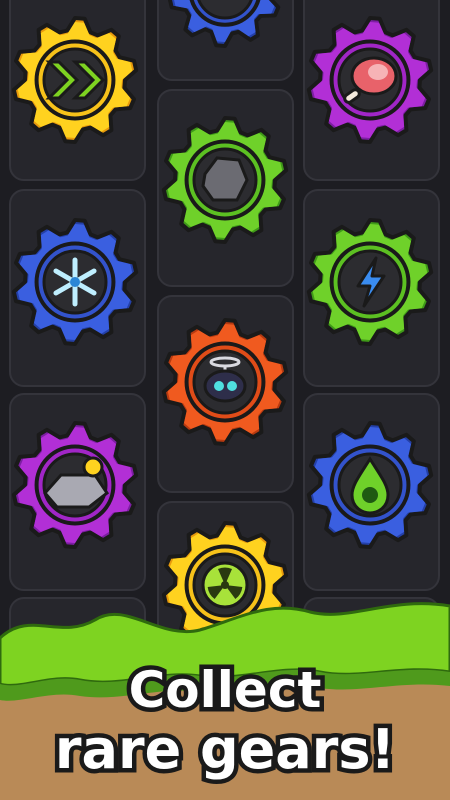 This screenshot has height=800, width=450. Describe the element at coordinates (225, 585) in the screenshot. I see `radiation-icon` at that location.